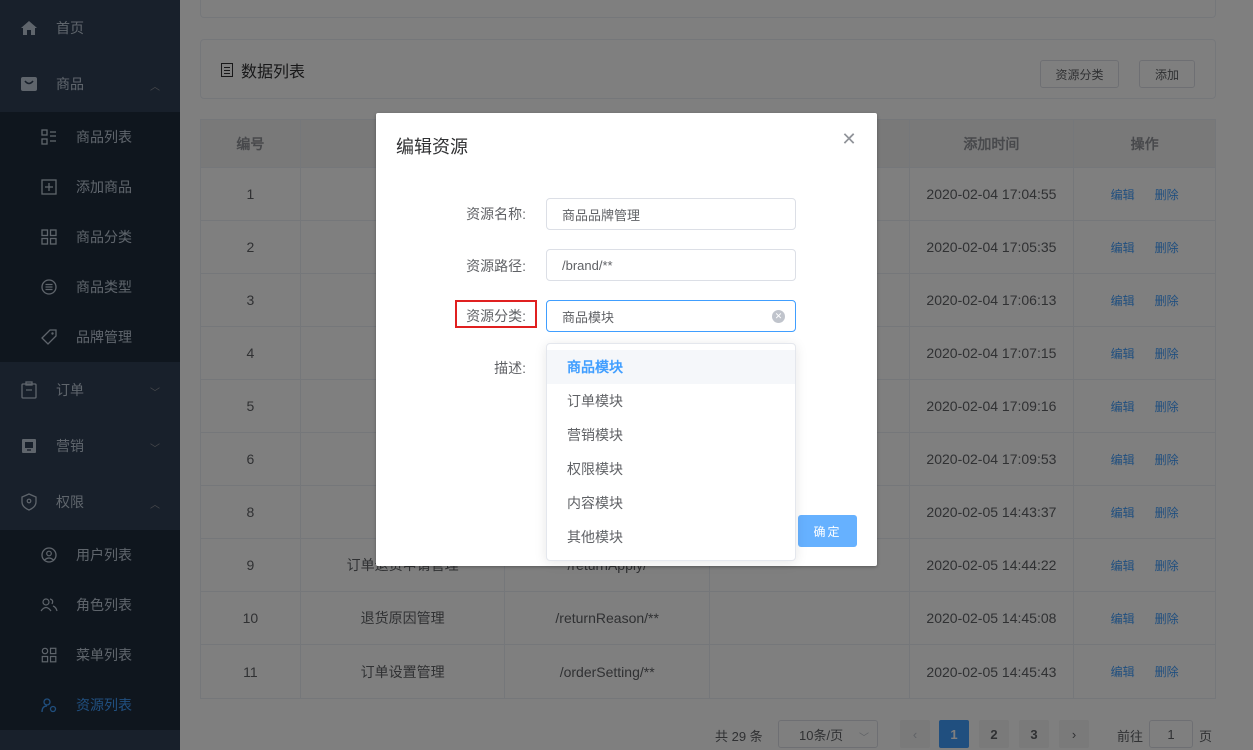 This screenshot has height=750, width=1253. I want to click on clear-icon: ✕, so click(778, 316).